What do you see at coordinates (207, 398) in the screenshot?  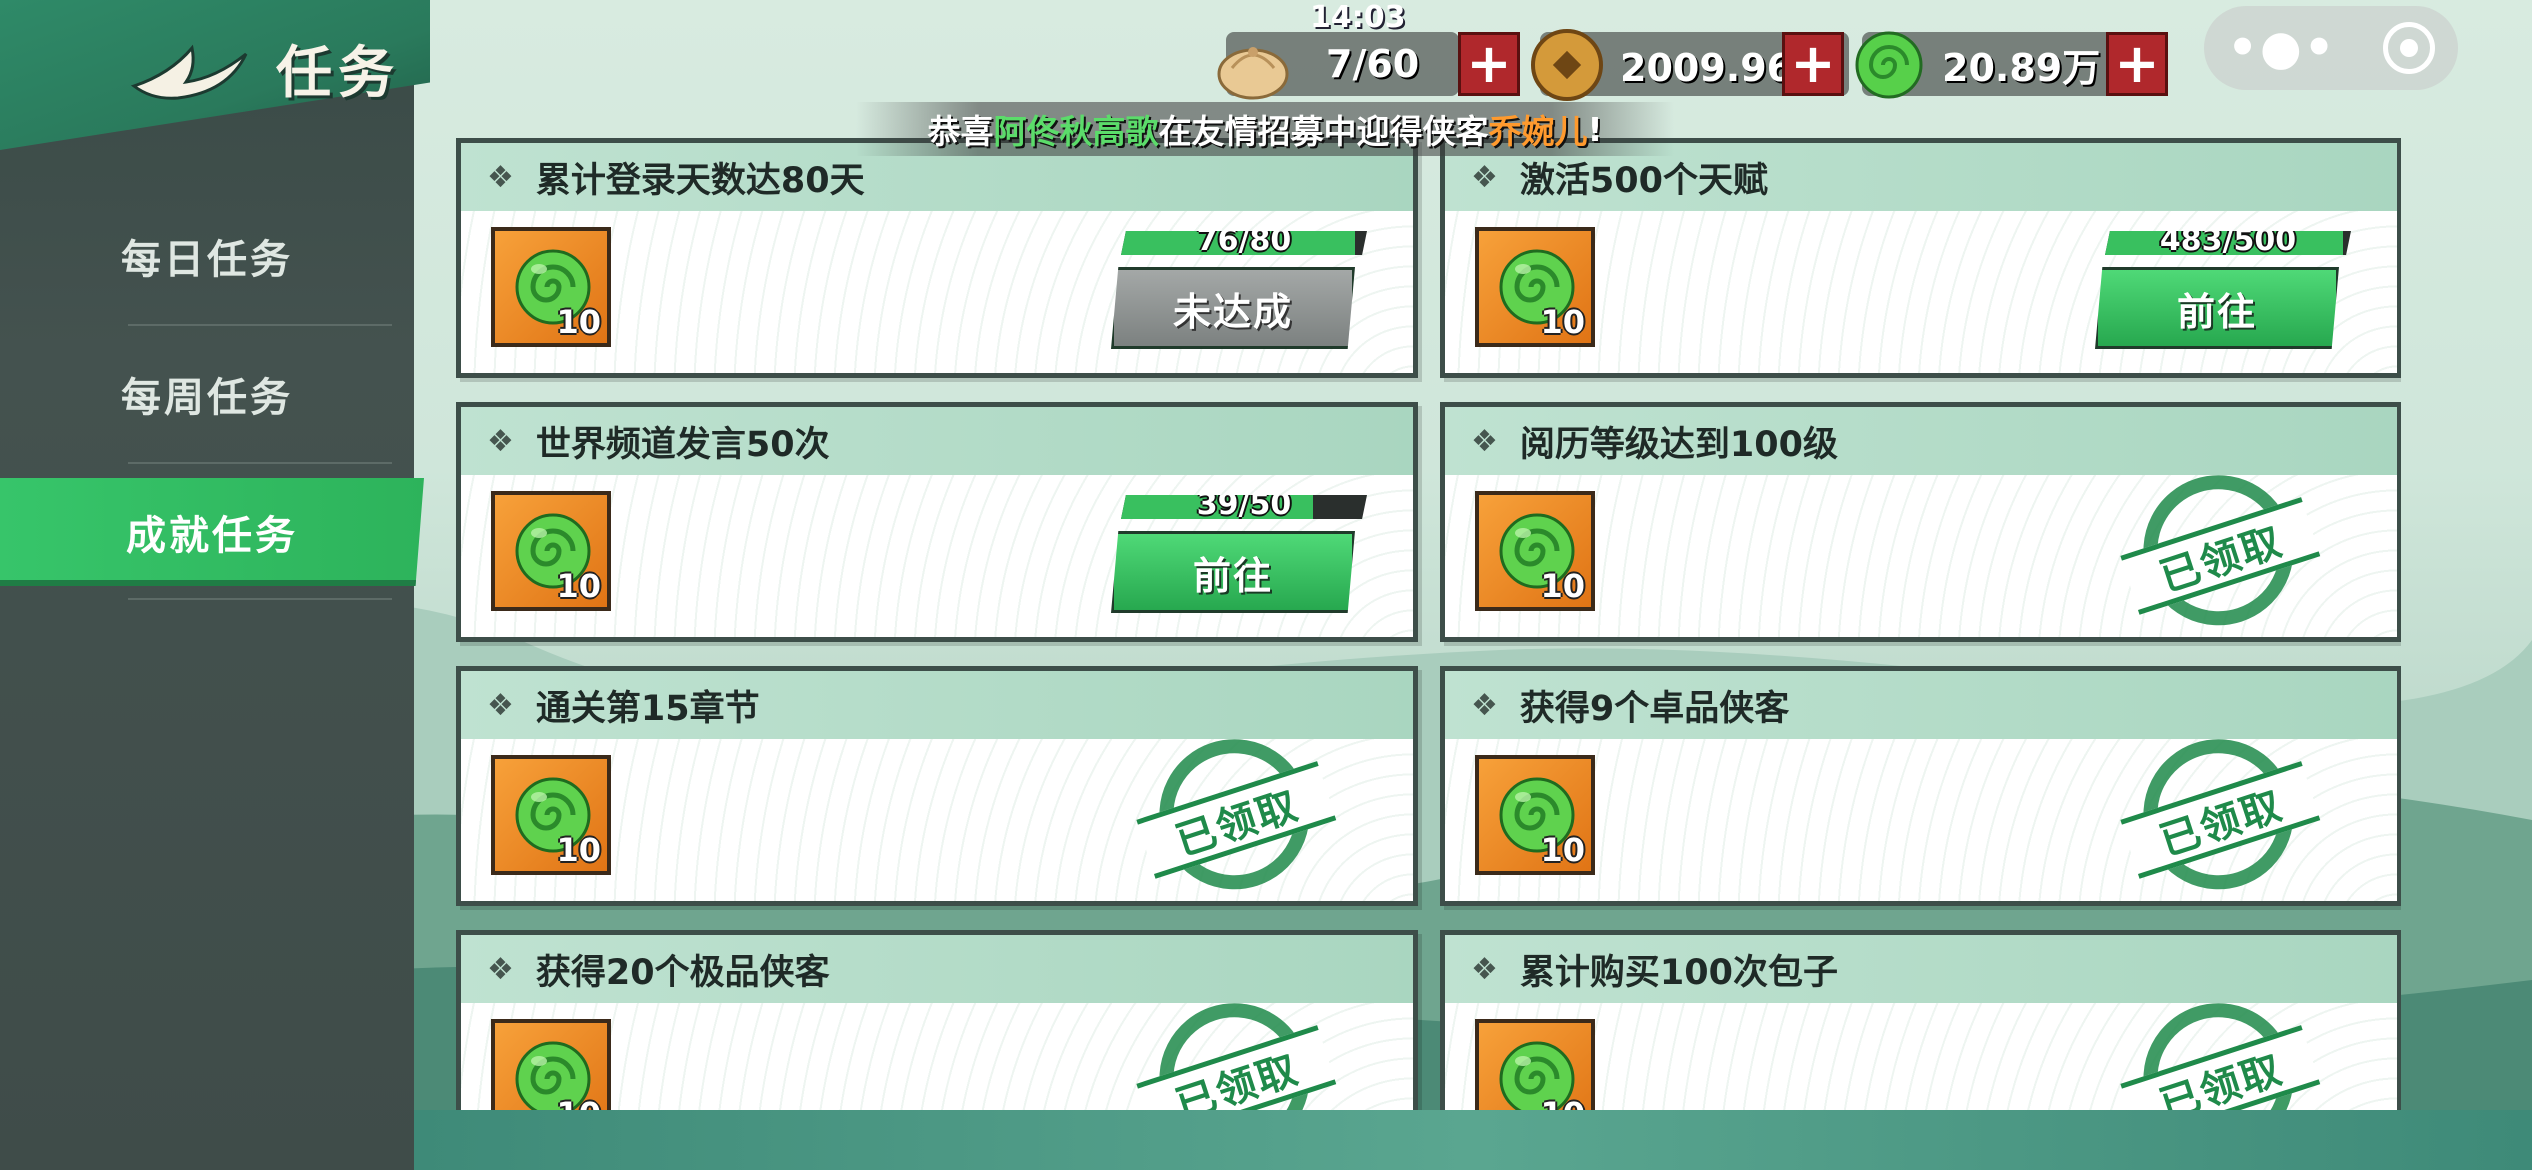 I see `sidebar-item-label: 每周任务` at bounding box center [207, 398].